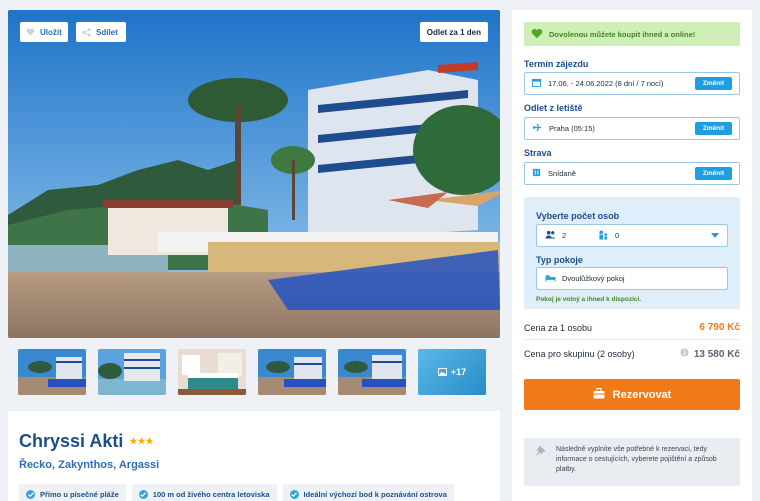 This screenshot has width=760, height=501. Describe the element at coordinates (622, 34) in the screenshot. I see `alert-text: Dovolenou můžete koupit ihned a online!` at that location.